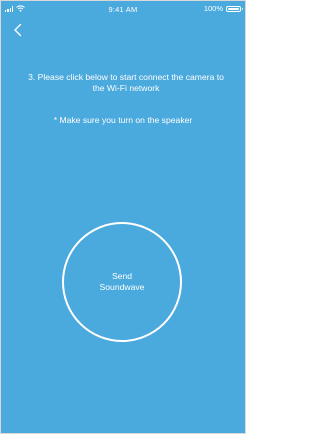 This screenshot has height=438, width=320. I want to click on send-soundwave-label: Send Soundwave, so click(122, 281).